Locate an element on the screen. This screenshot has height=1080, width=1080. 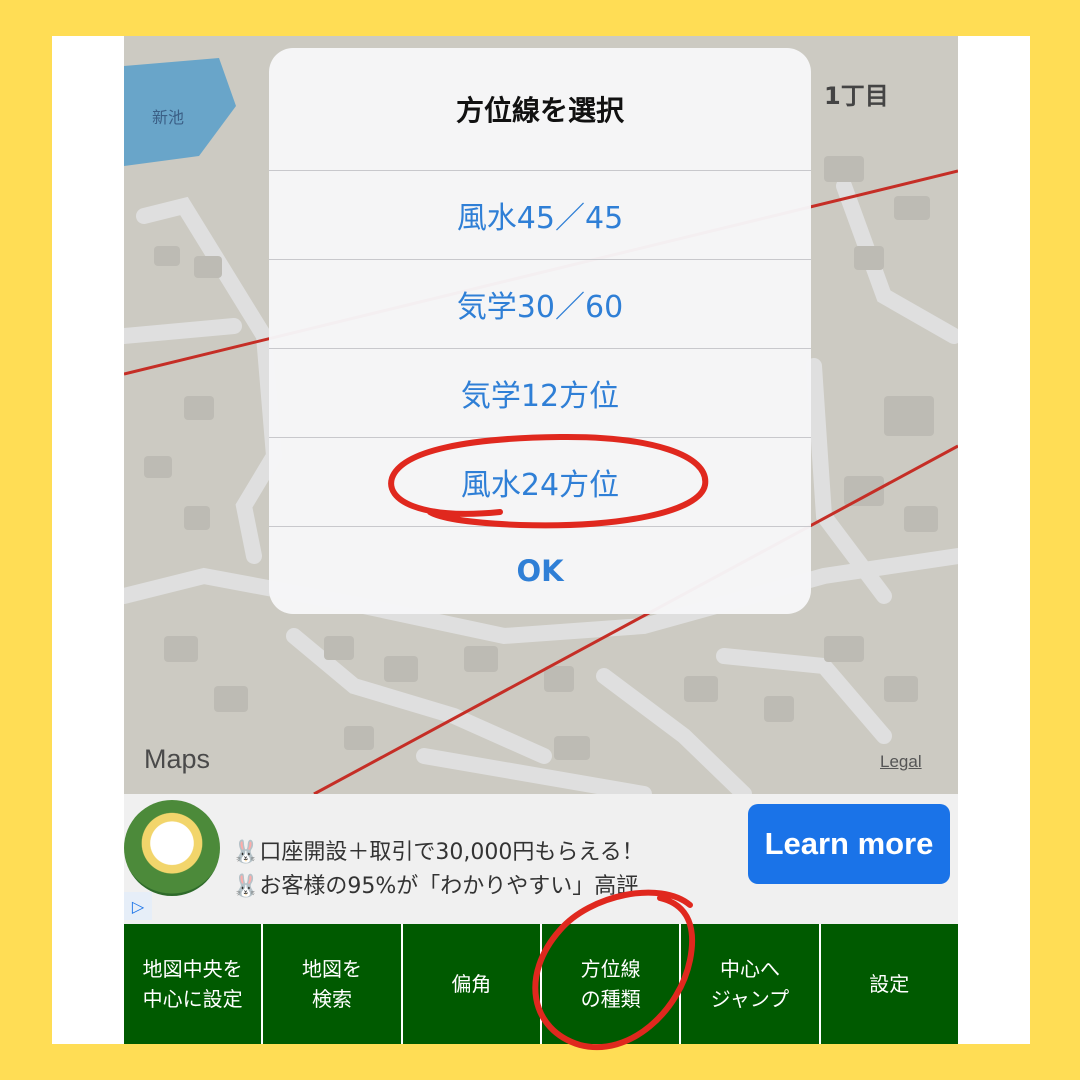
learn-more-button: Learn more is located at coordinates (849, 844).